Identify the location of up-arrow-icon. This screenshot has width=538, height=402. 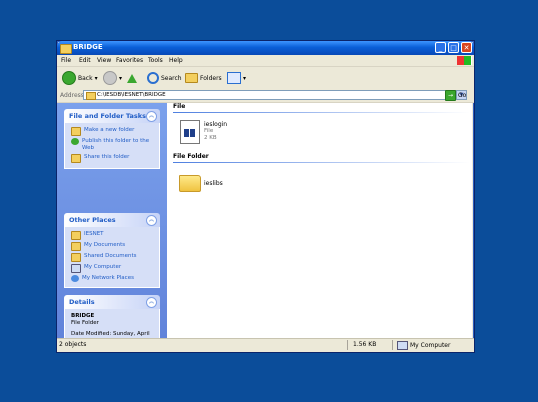
(132, 78).